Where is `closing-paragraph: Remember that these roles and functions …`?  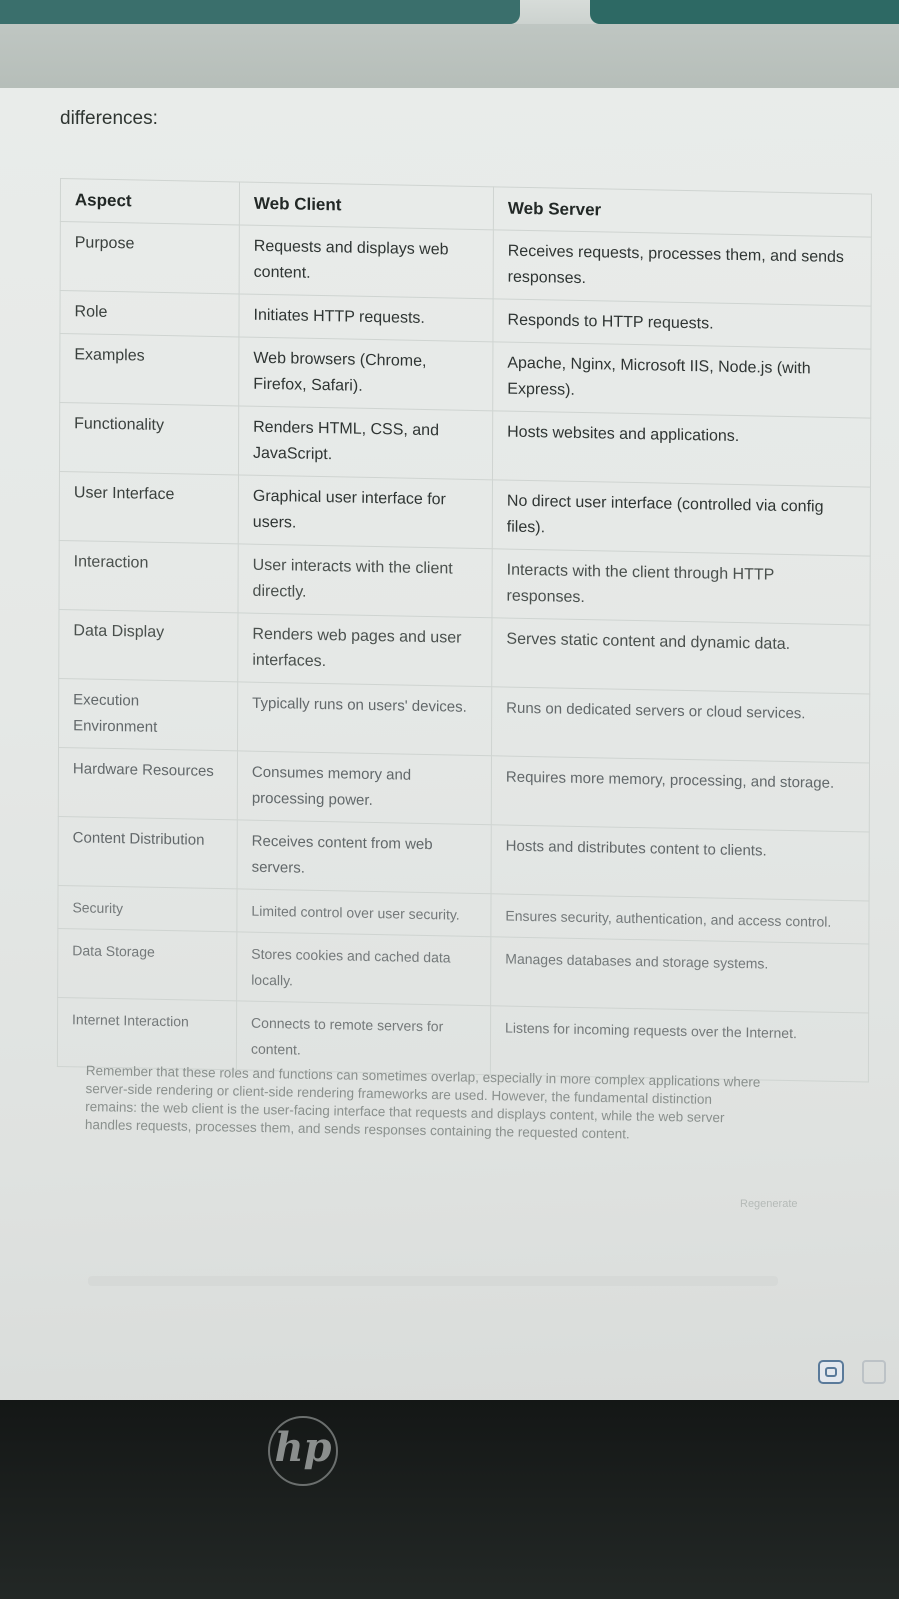 closing-paragraph: Remember that these roles and functions … is located at coordinates (422, 1102).